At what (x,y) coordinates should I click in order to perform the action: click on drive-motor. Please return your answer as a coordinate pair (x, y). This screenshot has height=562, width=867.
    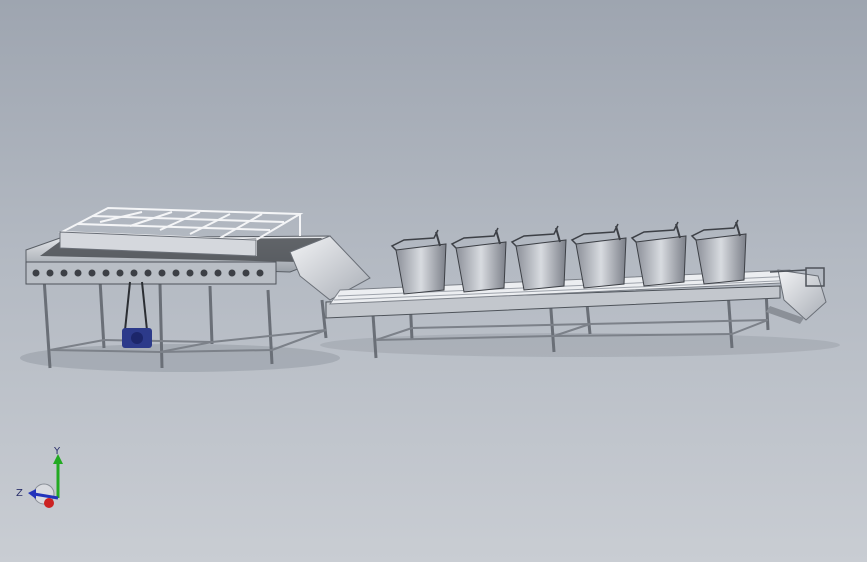
    Looking at the image, I should click on (137, 314).